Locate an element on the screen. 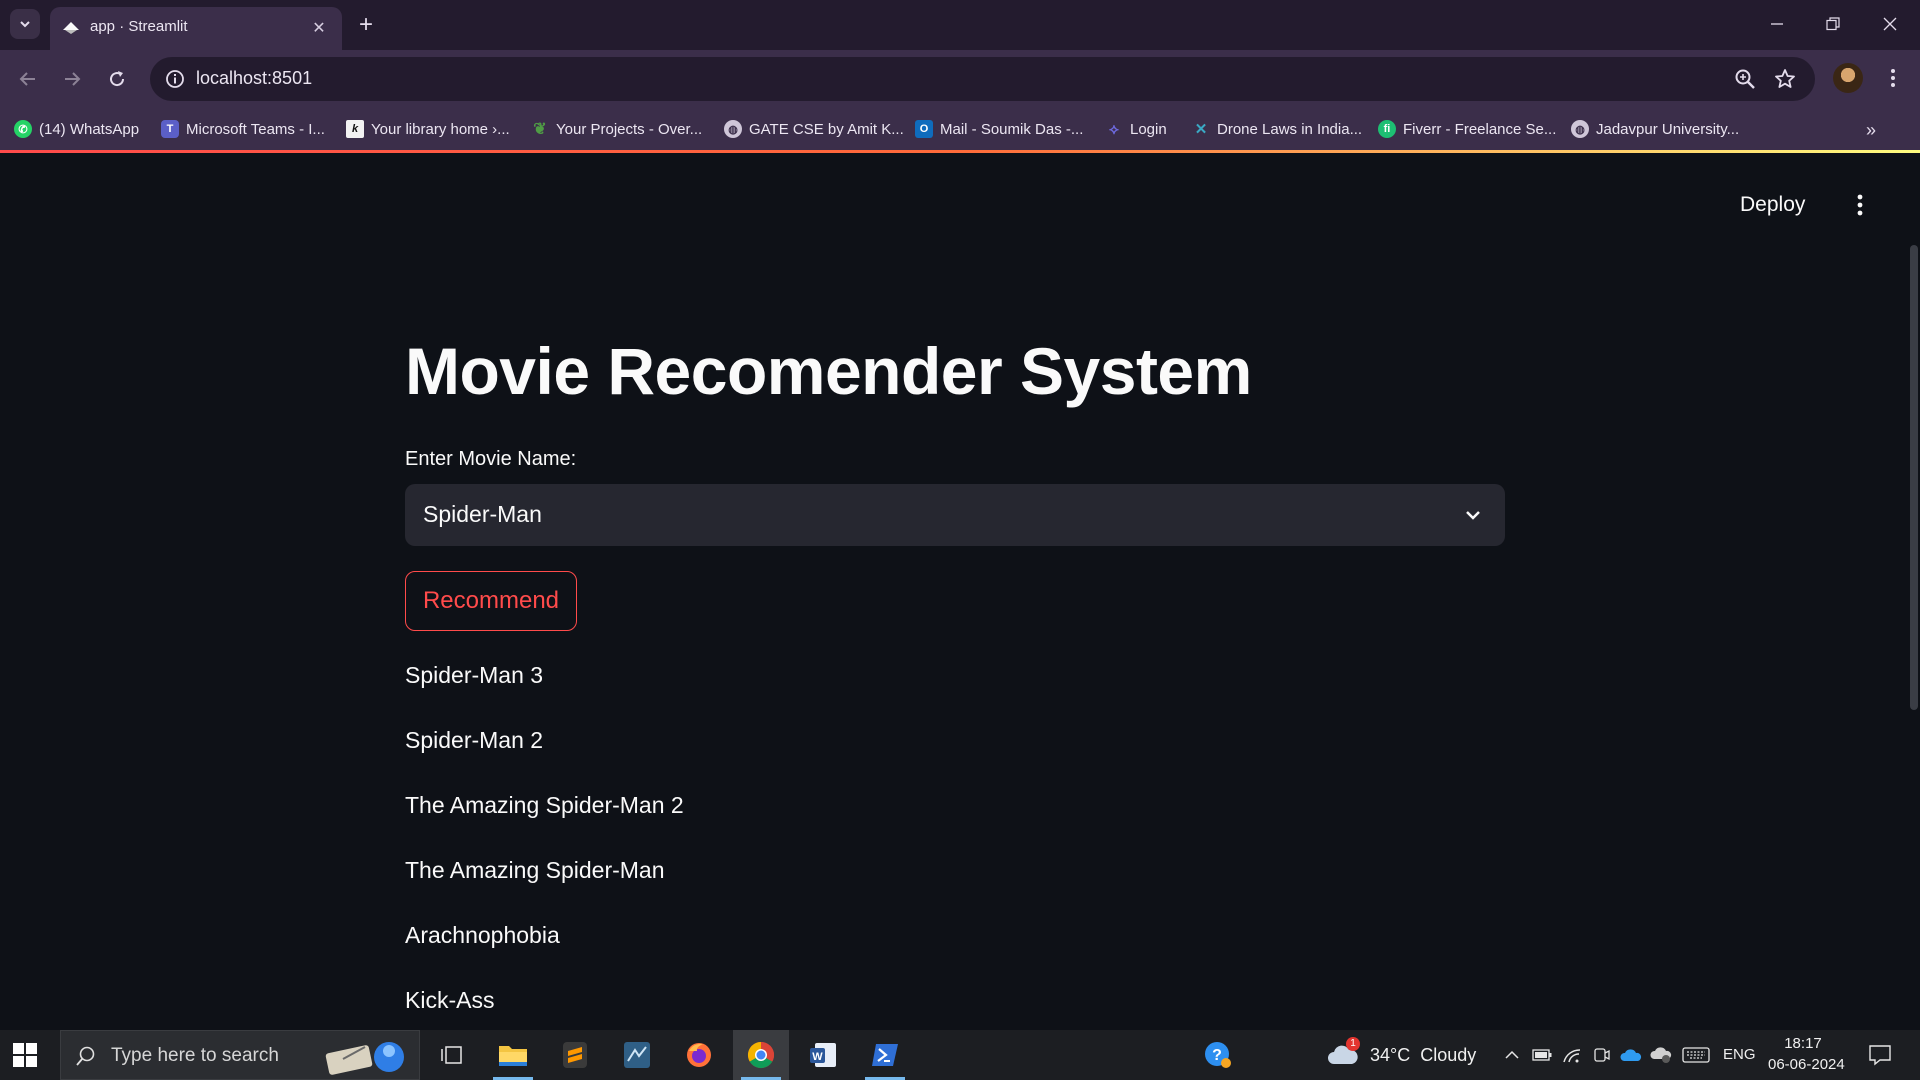  weather-widget: 1 34°C Cloudy is located at coordinates (1401, 1055).